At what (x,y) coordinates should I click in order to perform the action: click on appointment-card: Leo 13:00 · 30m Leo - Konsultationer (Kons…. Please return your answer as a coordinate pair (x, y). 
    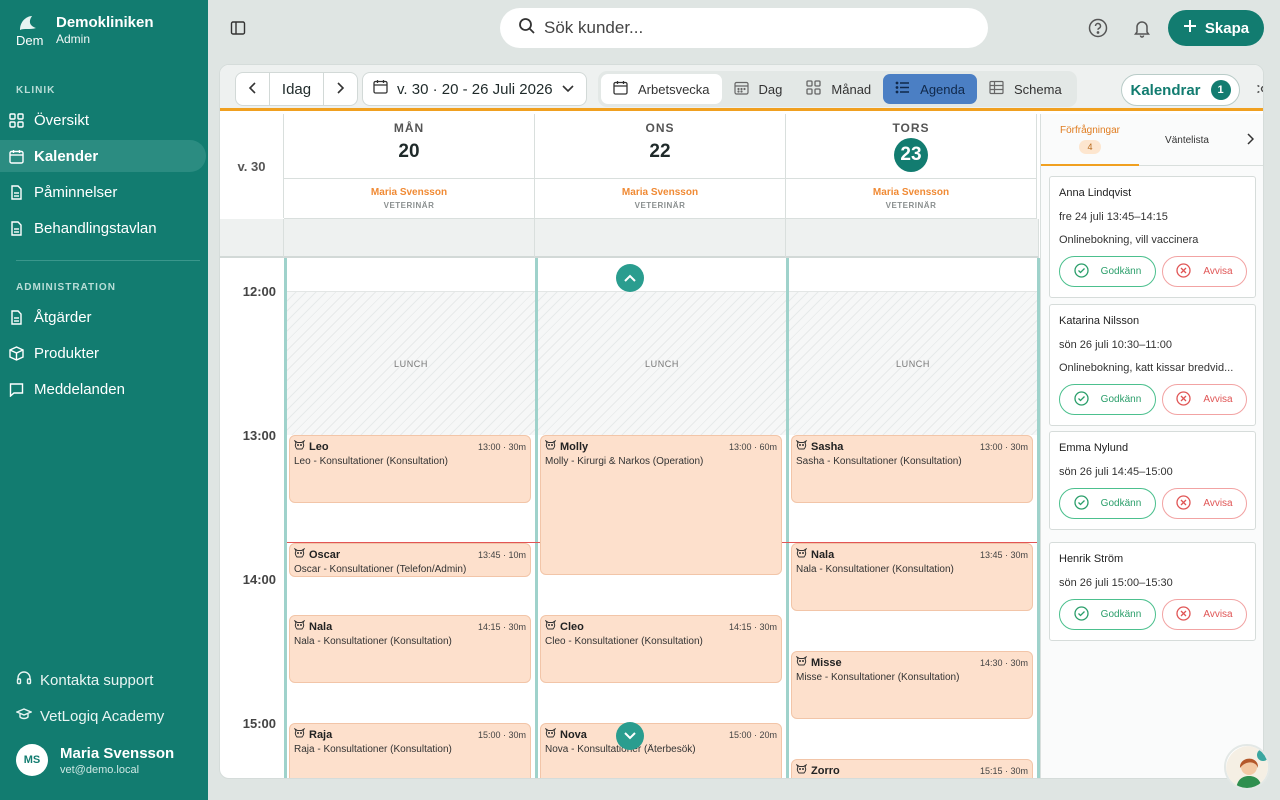
    Looking at the image, I should click on (410, 469).